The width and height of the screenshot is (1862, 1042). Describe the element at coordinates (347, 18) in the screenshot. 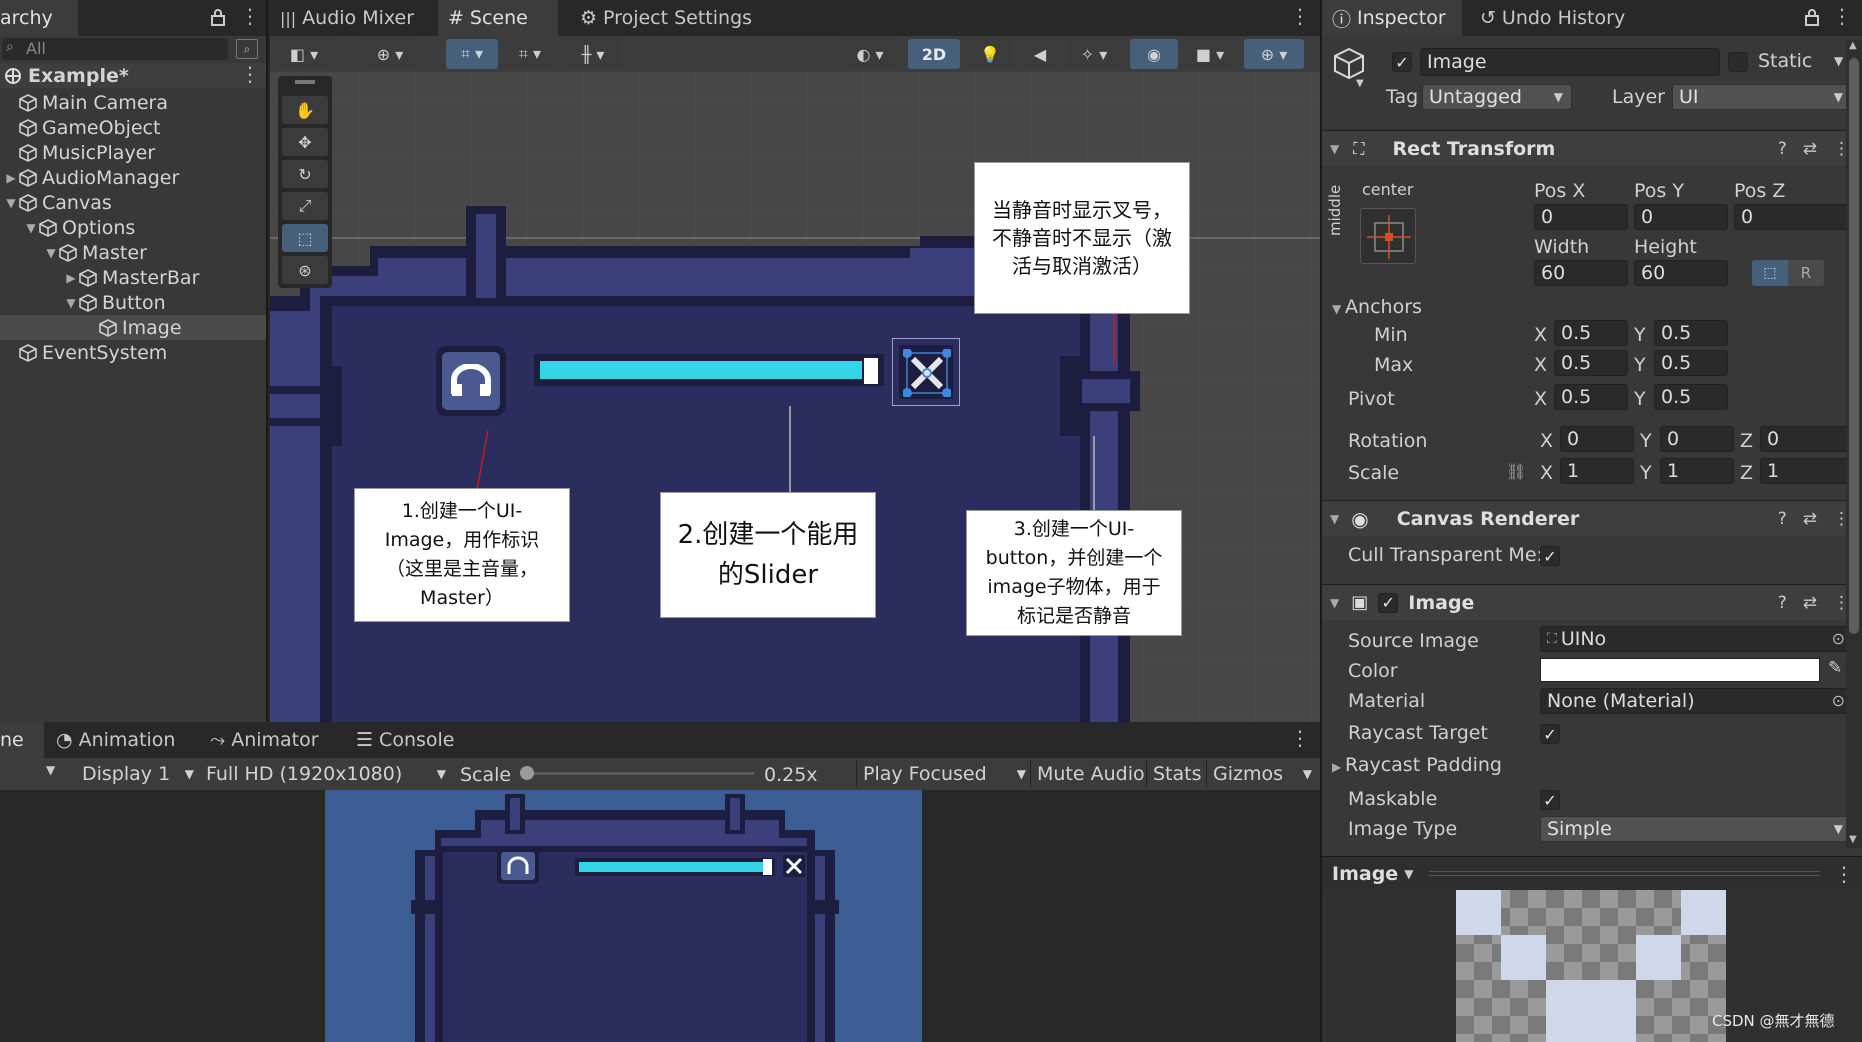

I see `tab-audio-mixer: ||| Audio Mixer` at that location.